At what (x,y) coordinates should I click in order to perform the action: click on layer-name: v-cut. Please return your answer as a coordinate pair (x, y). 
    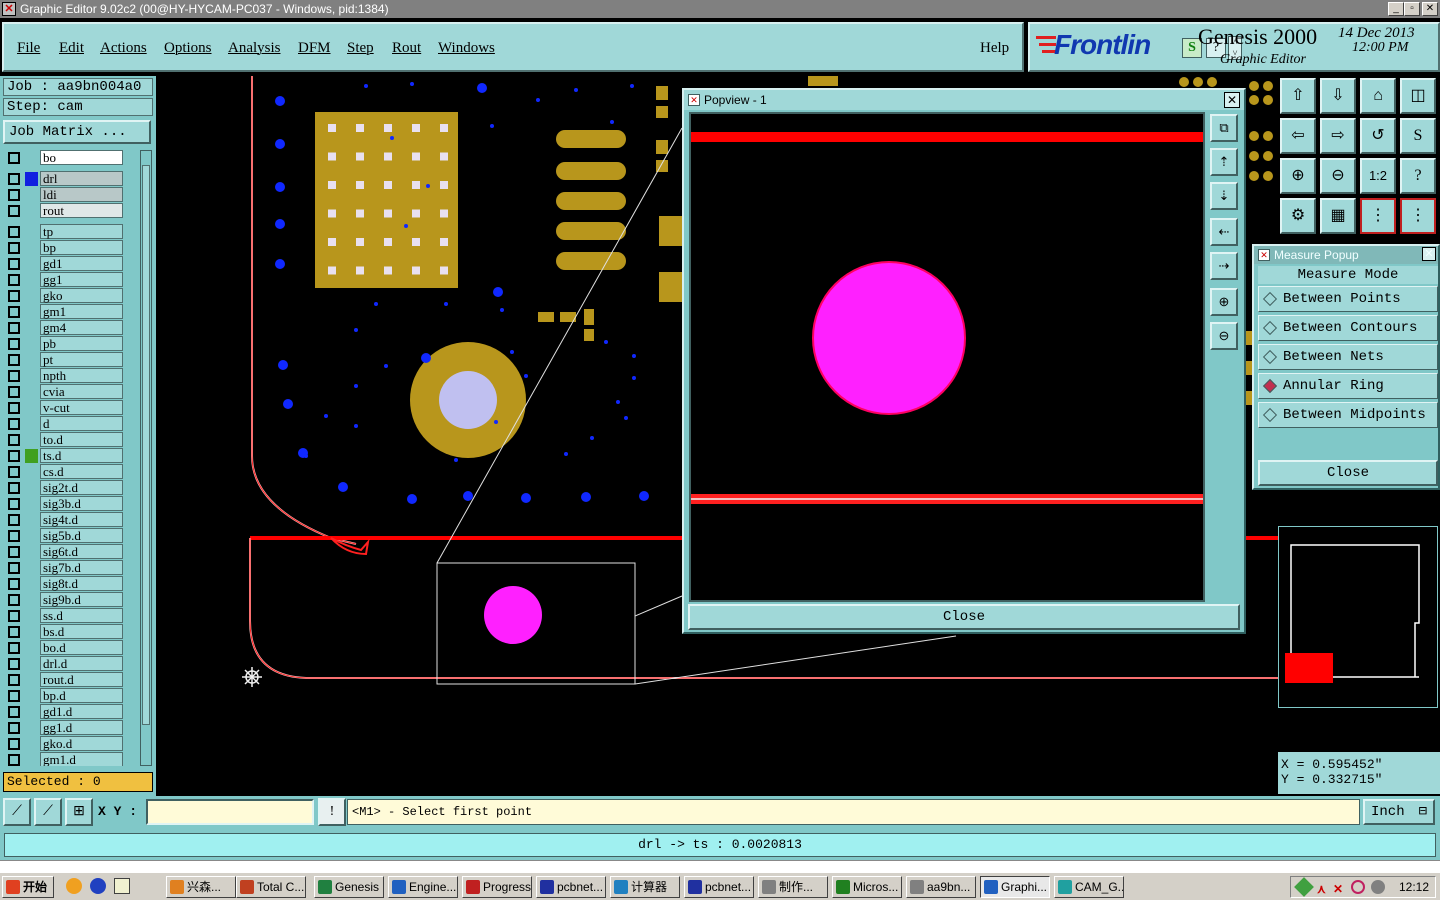
    Looking at the image, I should click on (81, 407).